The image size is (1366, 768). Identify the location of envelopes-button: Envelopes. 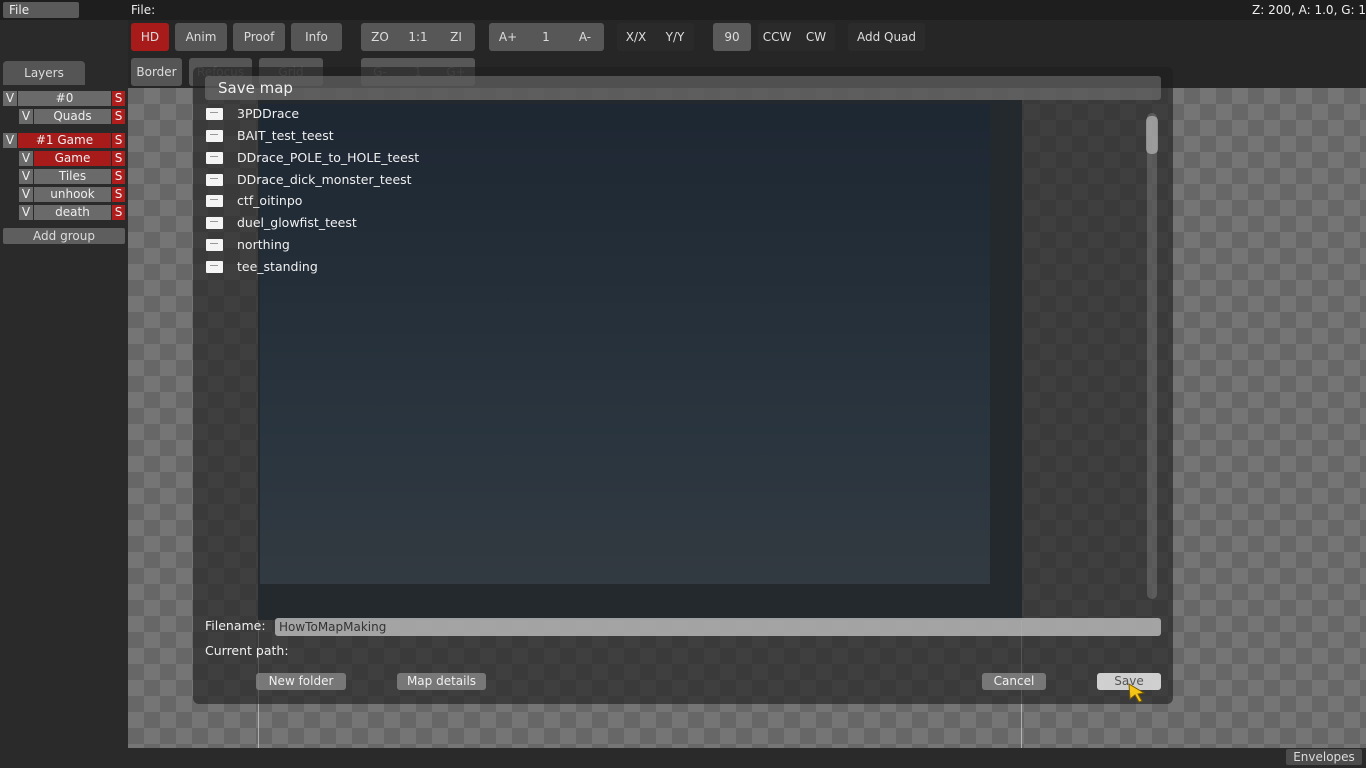
(1324, 757).